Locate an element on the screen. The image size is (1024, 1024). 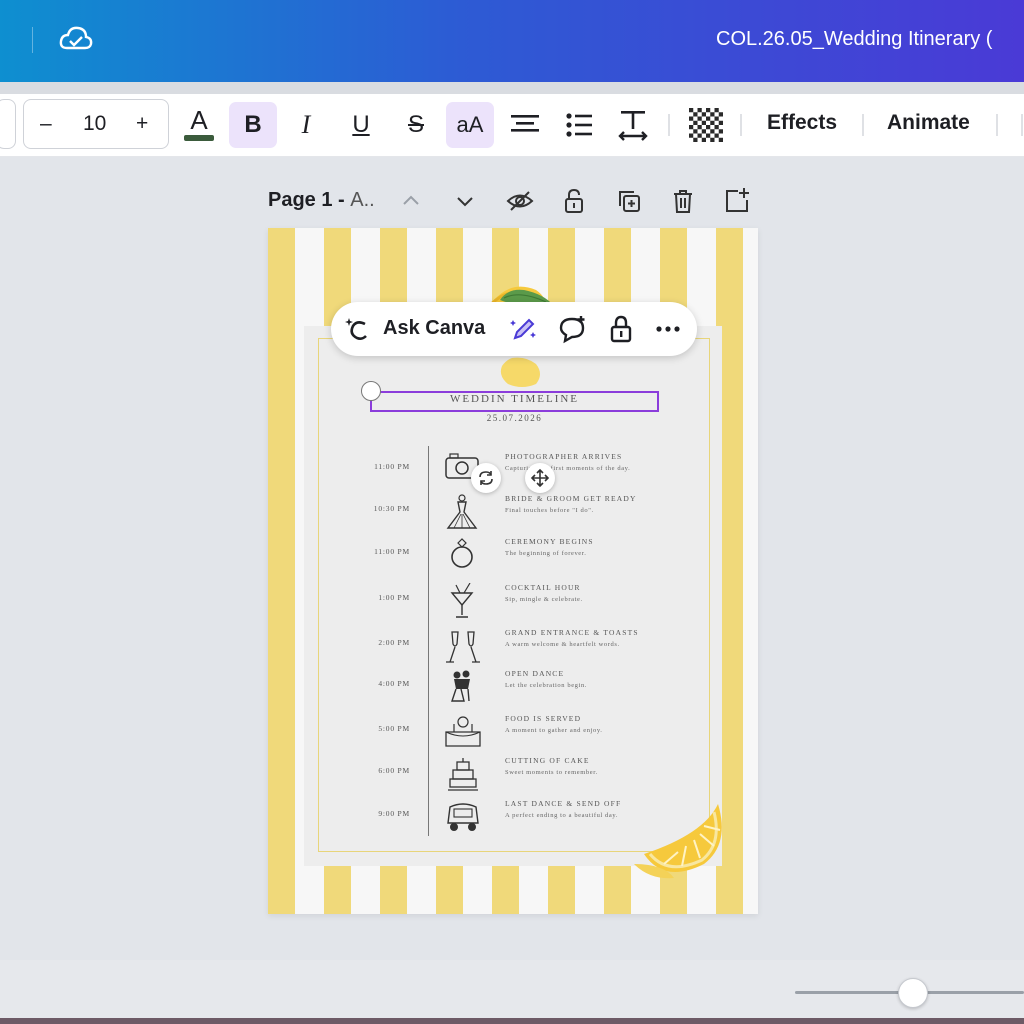
document-title: COL.26.05_Wedding Itinerary ( is located at coordinates (854, 39).